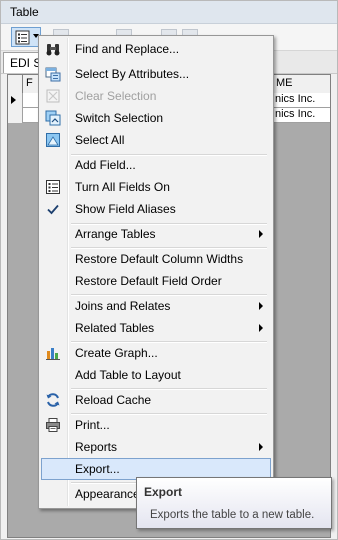  What do you see at coordinates (53, 50) in the screenshot?
I see `binoculars-icon` at bounding box center [53, 50].